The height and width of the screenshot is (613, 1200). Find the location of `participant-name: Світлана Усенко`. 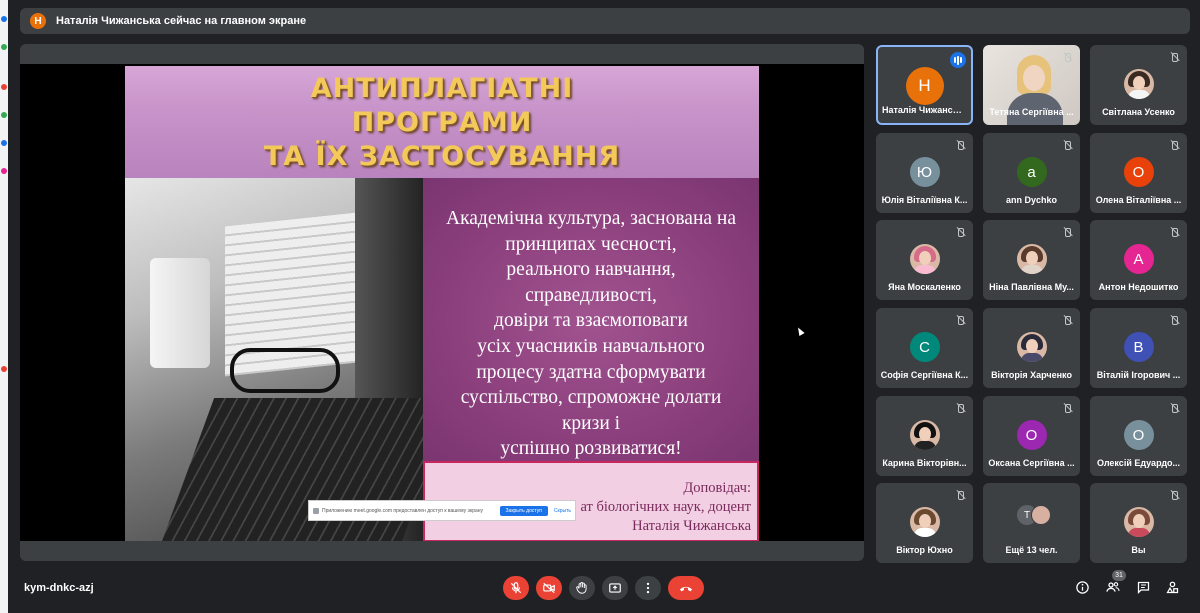

participant-name: Світлана Усенко is located at coordinates (1138, 112).